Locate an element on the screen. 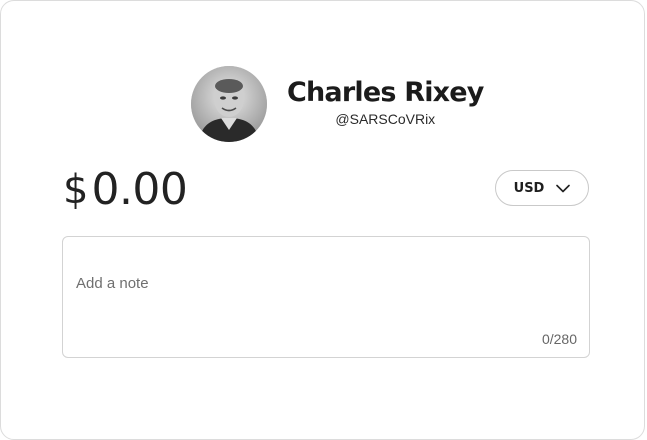 Image resolution: width=647 pixels, height=440 pixels. amount-value: 0.00 is located at coordinates (139, 190).